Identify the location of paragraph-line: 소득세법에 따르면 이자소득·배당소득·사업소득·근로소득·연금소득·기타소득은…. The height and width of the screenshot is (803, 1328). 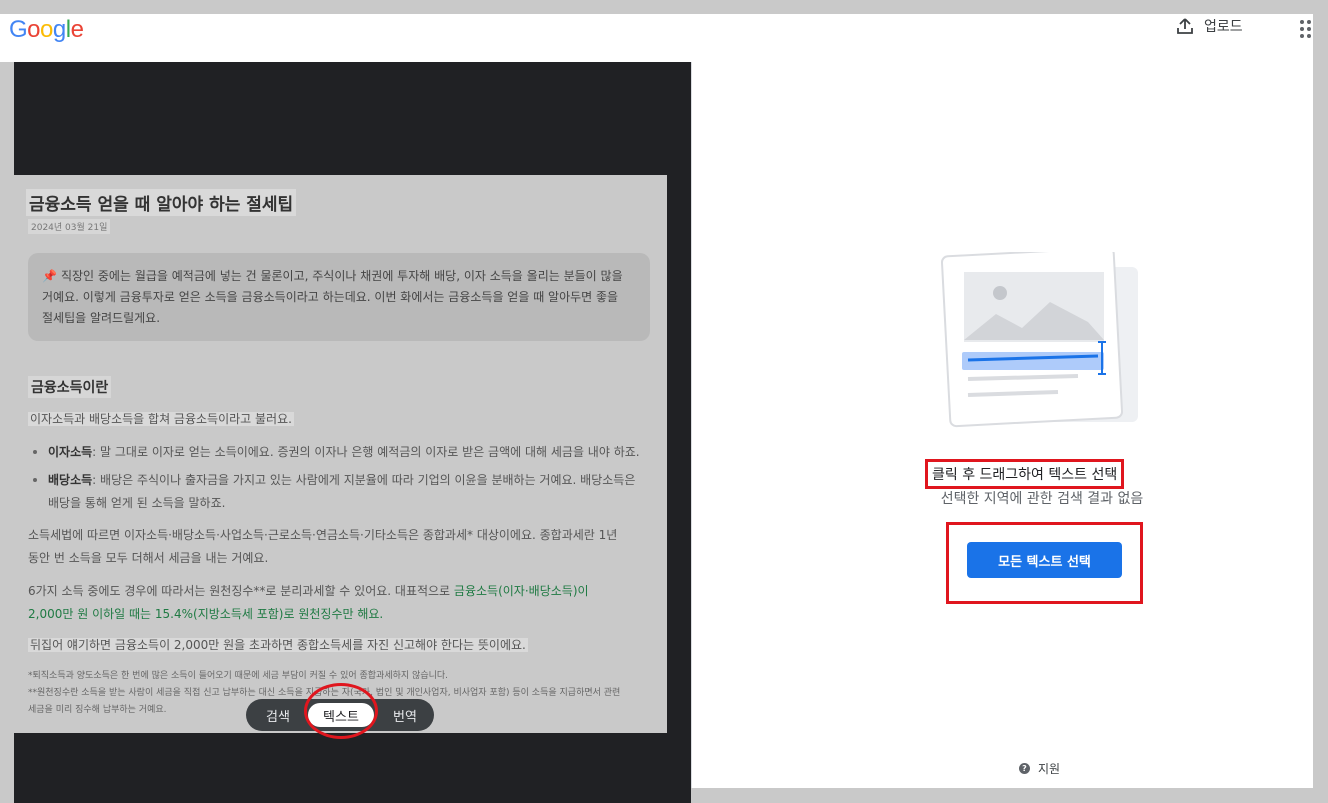
(323, 535).